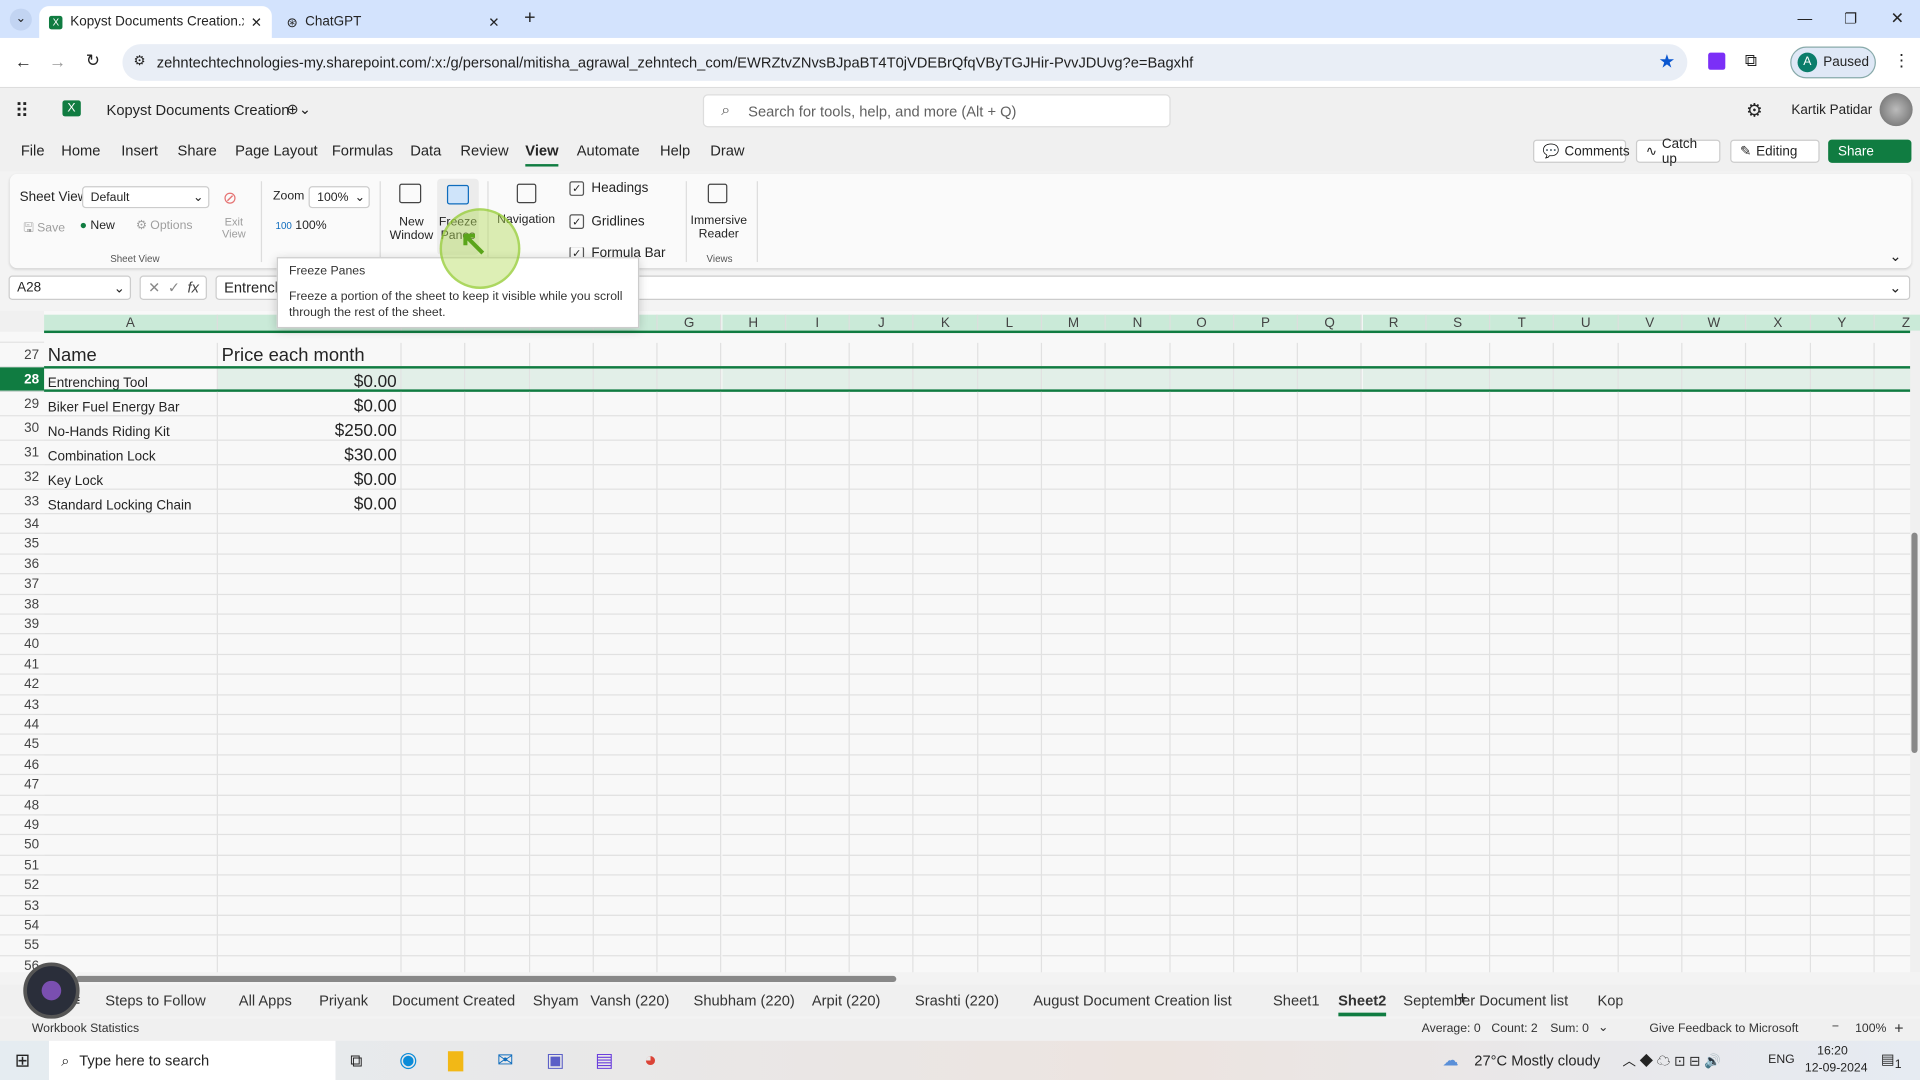 The image size is (1920, 1080). I want to click on cell-H32, so click(753, 477).